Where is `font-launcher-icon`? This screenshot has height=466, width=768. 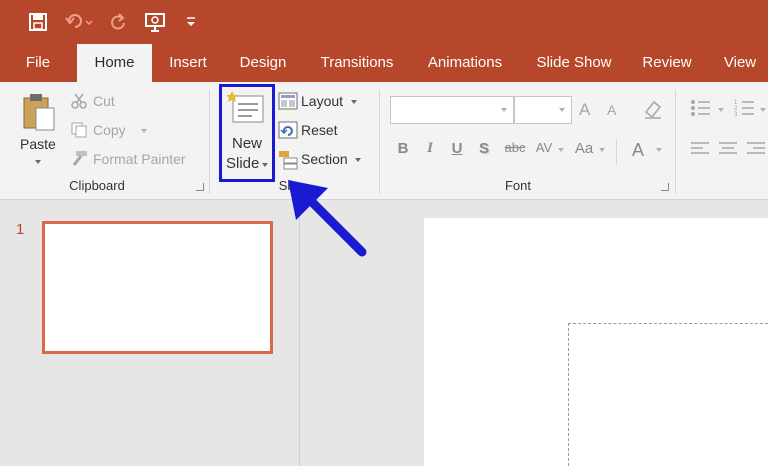
font-launcher-icon is located at coordinates (665, 187).